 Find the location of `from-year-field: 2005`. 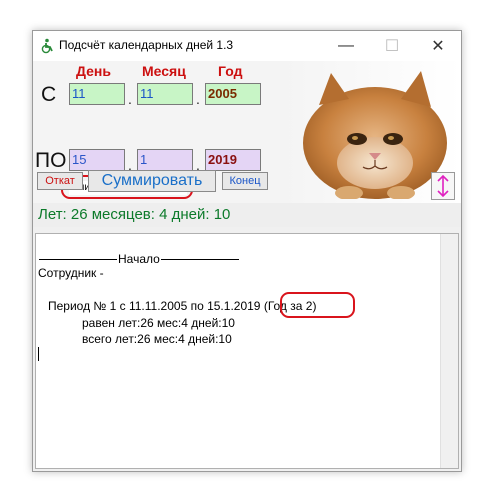

from-year-field: 2005 is located at coordinates (233, 94).